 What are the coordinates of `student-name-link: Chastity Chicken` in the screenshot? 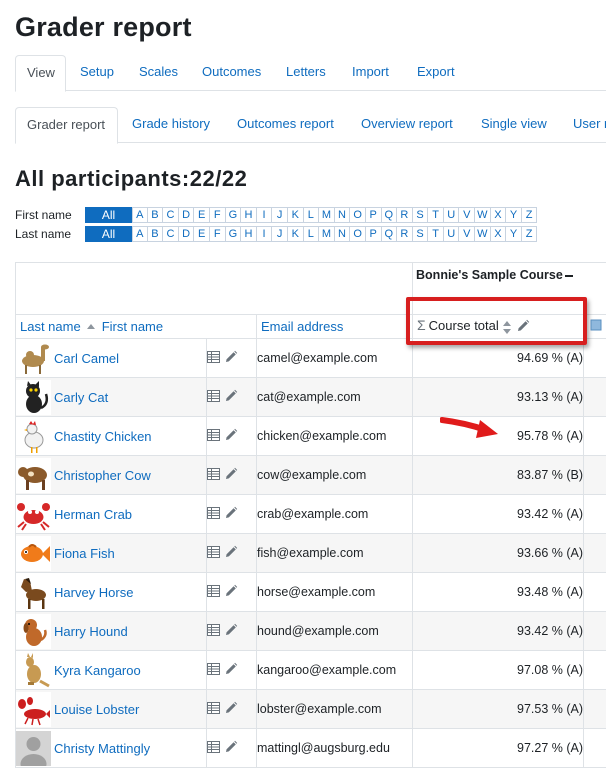 It's located at (103, 436).